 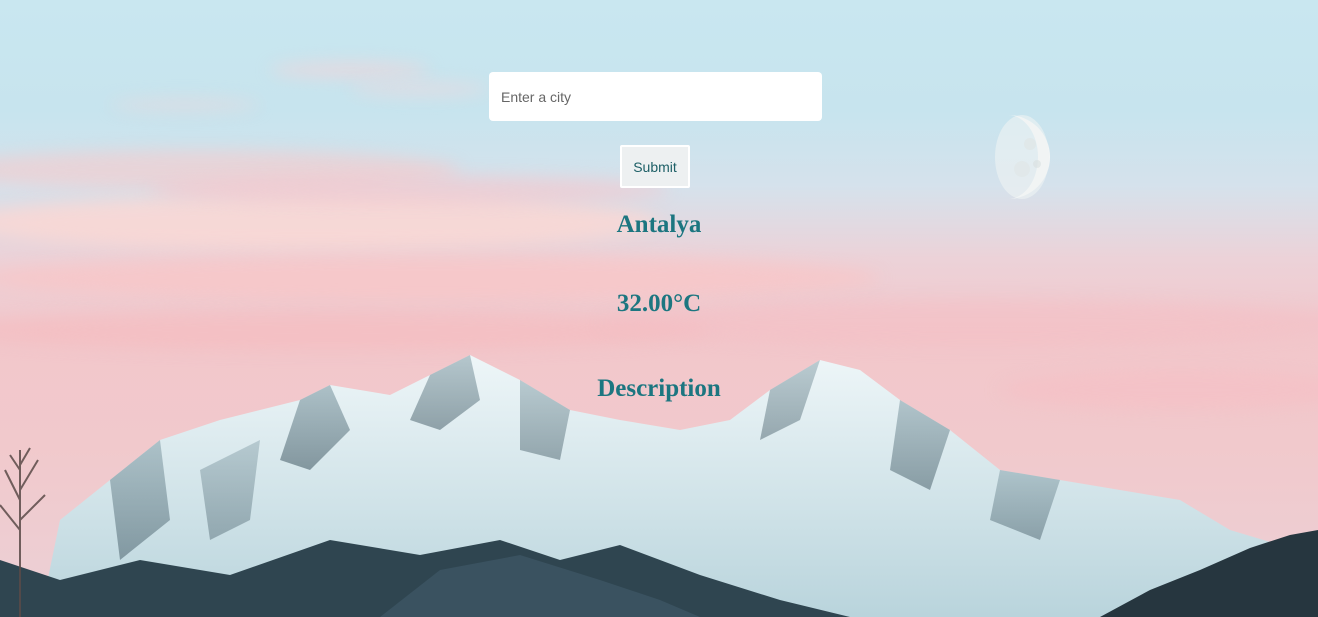 What do you see at coordinates (659, 303) in the screenshot?
I see `temperature-value: 32.00°C` at bounding box center [659, 303].